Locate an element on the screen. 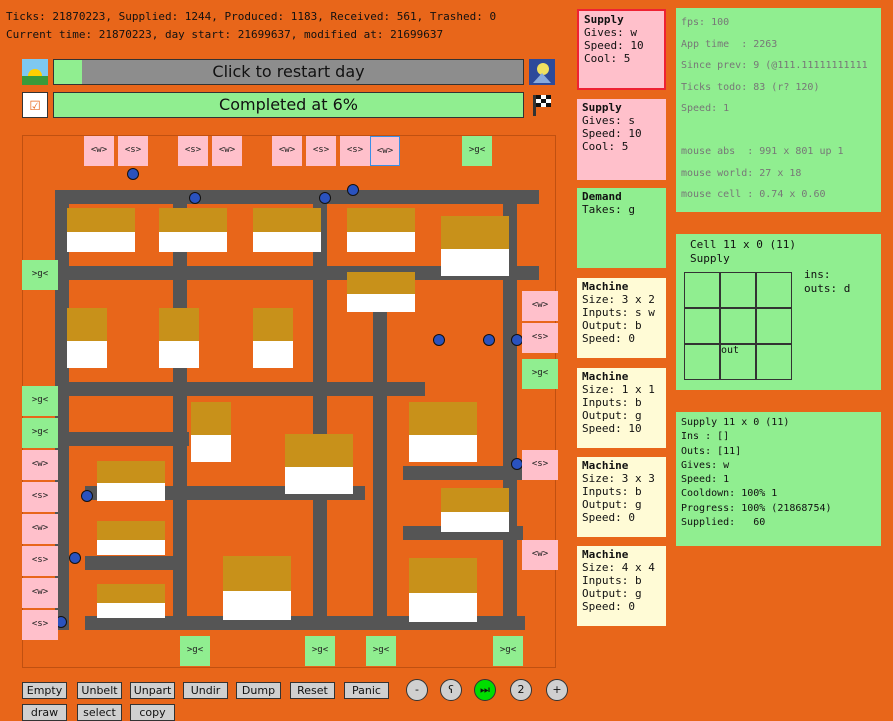 This screenshot has width=893, height=721. top-port-0: <w> is located at coordinates (99, 151).